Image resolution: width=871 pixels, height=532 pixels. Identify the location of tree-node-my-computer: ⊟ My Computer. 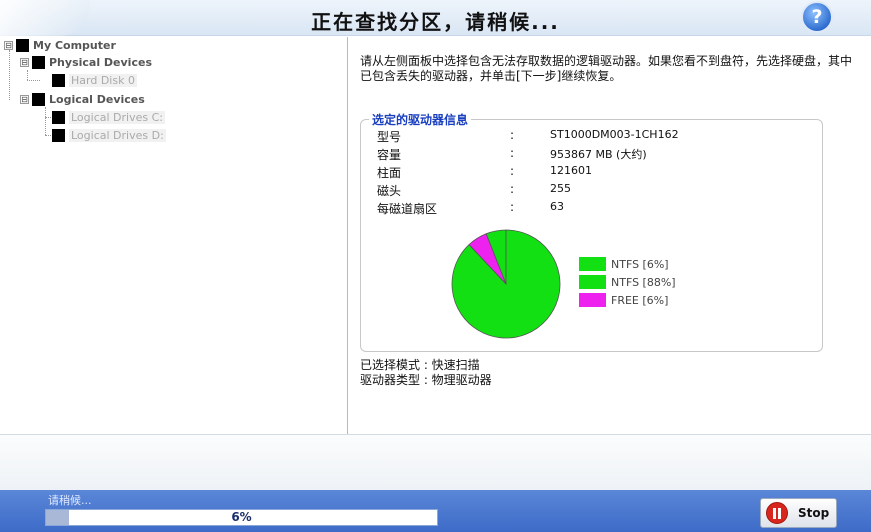
(60, 45).